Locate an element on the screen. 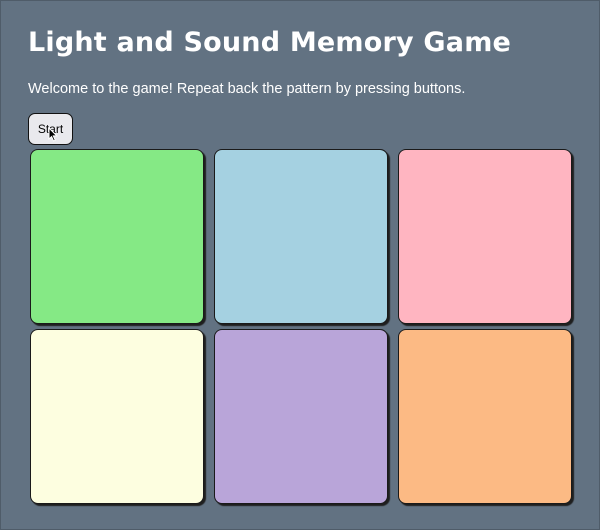  start-button: Start is located at coordinates (50, 129).